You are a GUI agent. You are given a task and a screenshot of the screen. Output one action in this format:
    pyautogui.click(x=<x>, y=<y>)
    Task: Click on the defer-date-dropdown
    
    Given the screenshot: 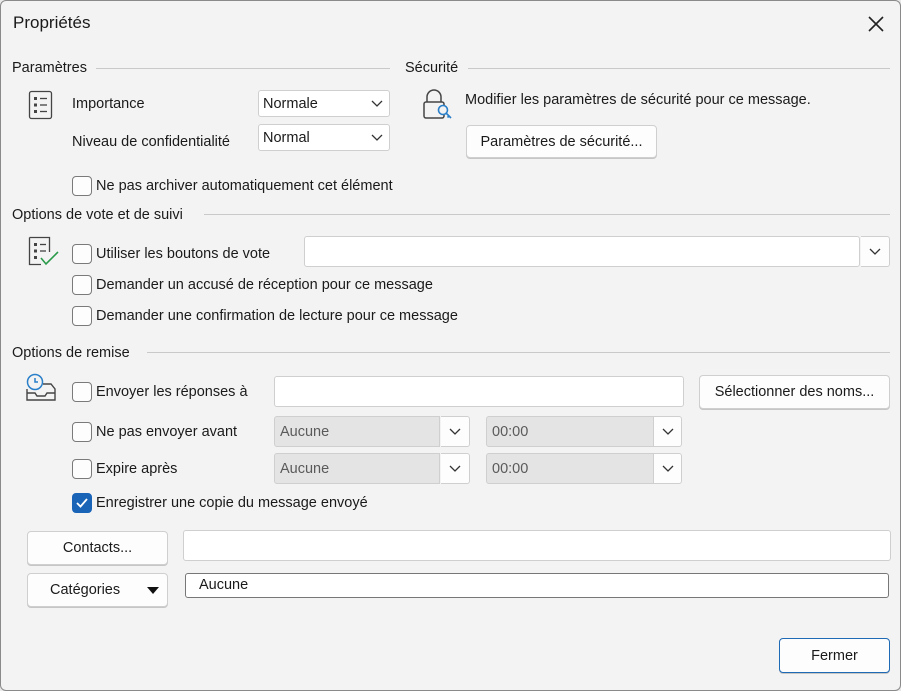 What is the action you would take?
    pyautogui.click(x=455, y=431)
    